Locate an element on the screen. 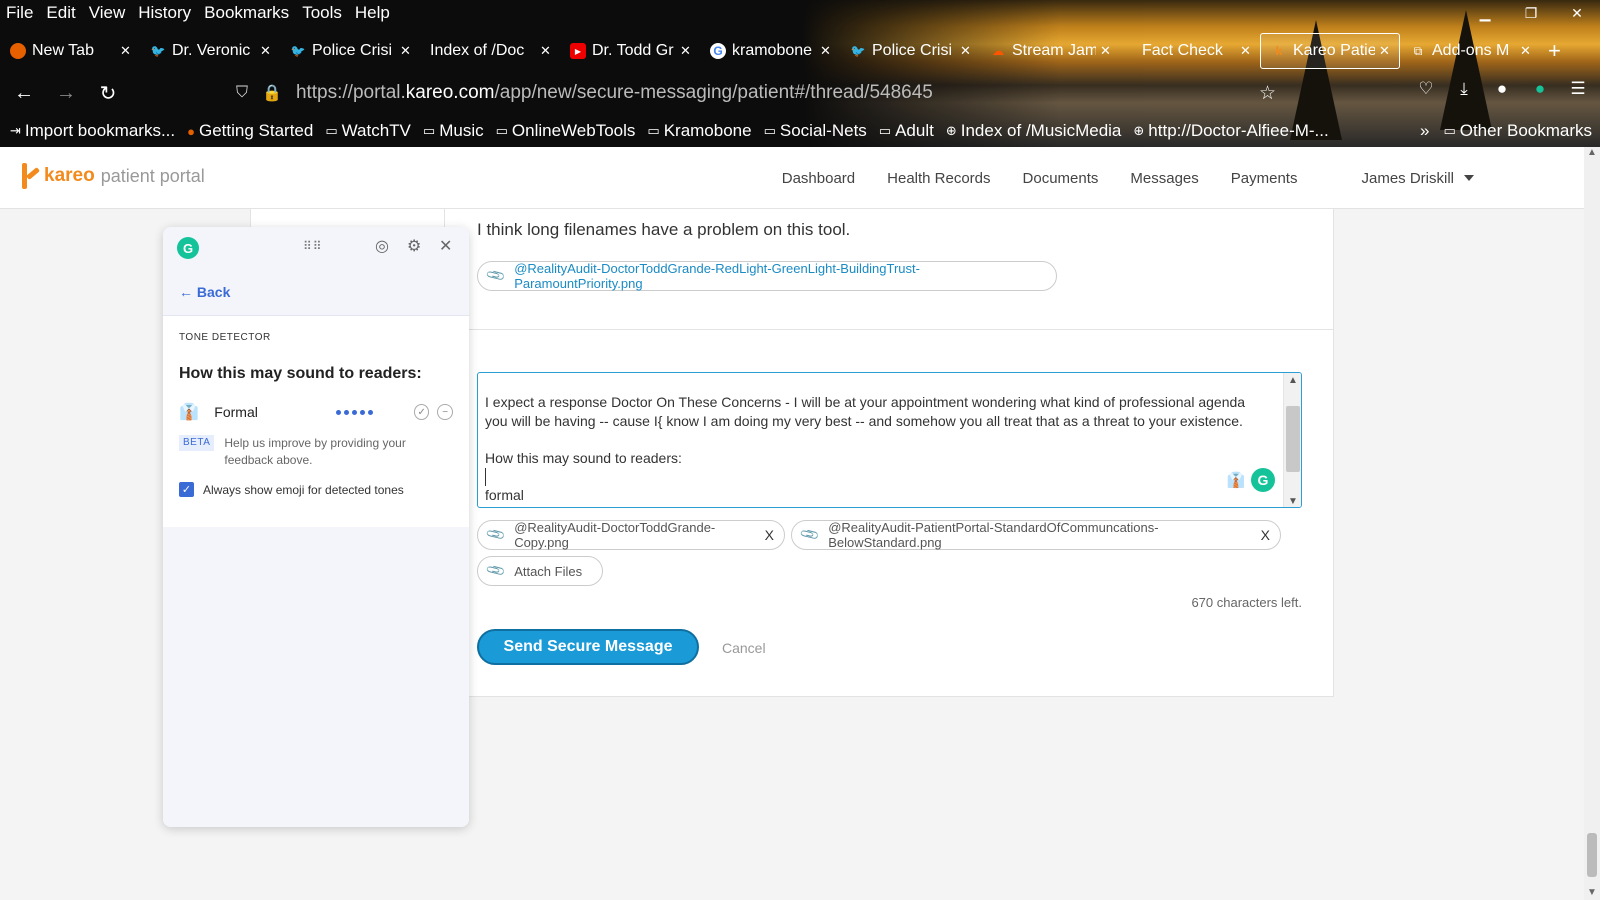 Image resolution: width=1600 pixels, height=900 pixels. other-bookmarks: » ▭ Other Bookmarks is located at coordinates (1506, 131).